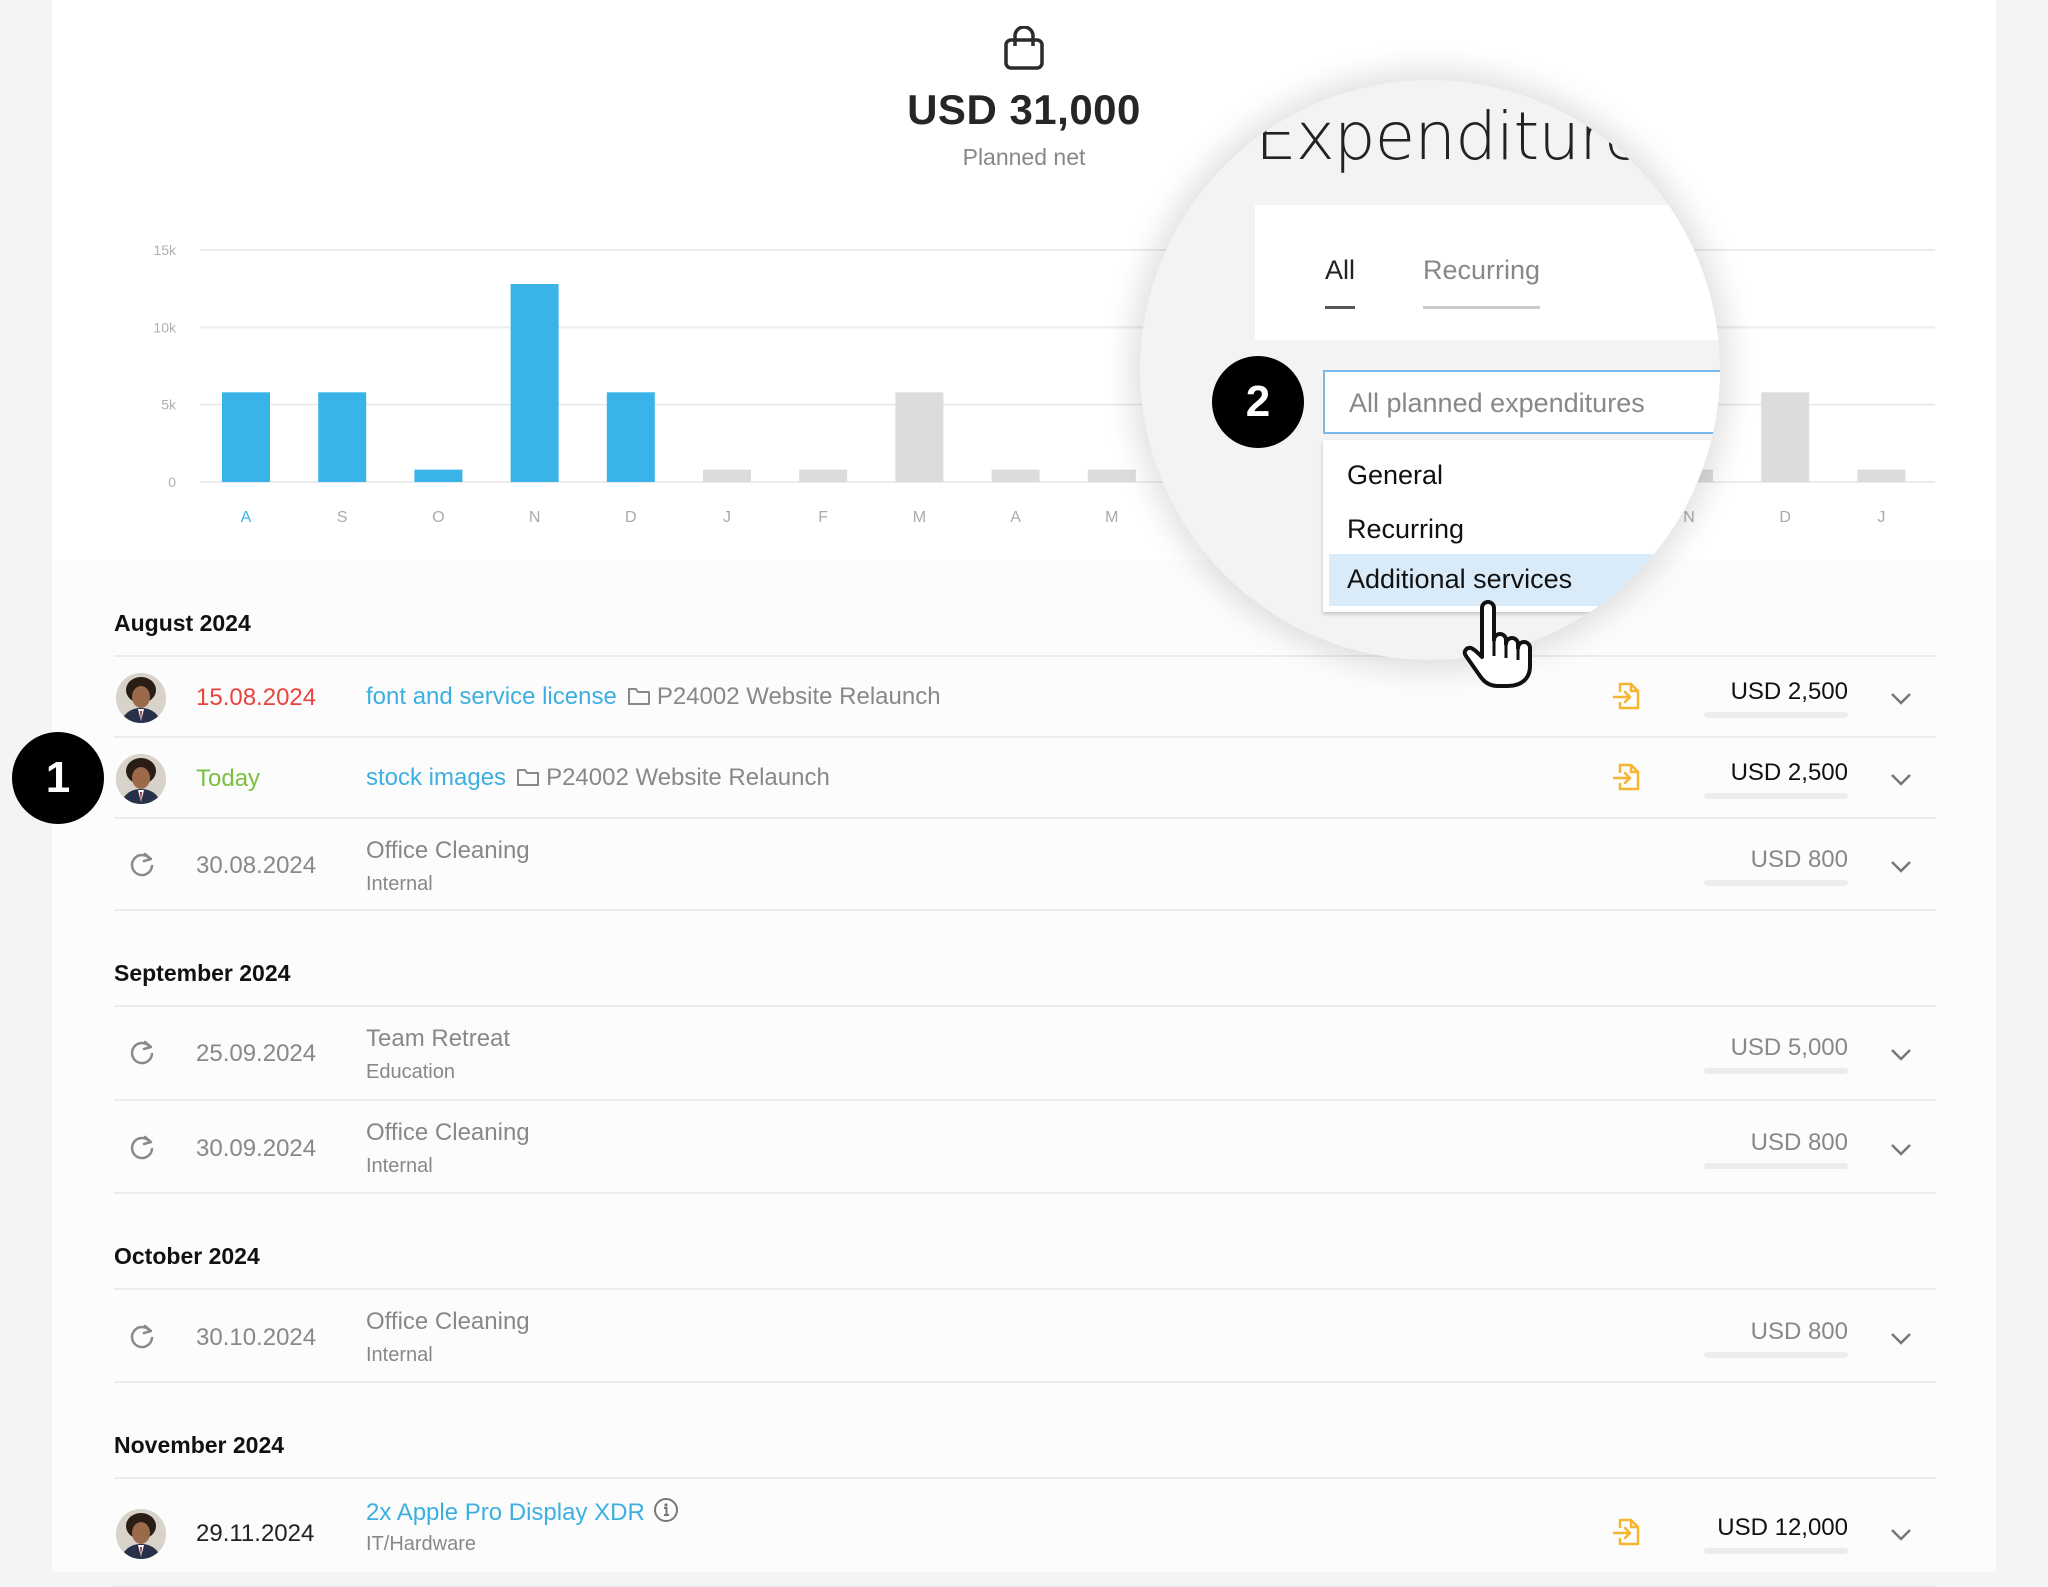  What do you see at coordinates (342, 517) in the screenshot?
I see `x-tick-label: S` at bounding box center [342, 517].